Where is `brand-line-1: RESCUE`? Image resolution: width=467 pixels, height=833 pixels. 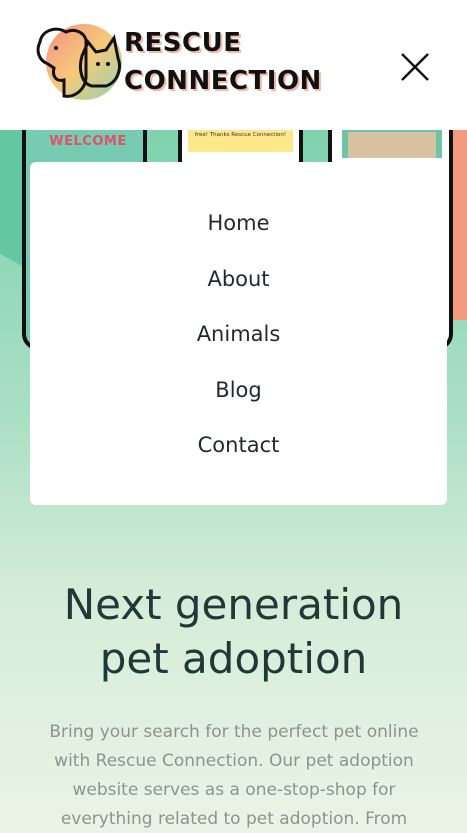
brand-line-1: RESCUE is located at coordinates (183, 43).